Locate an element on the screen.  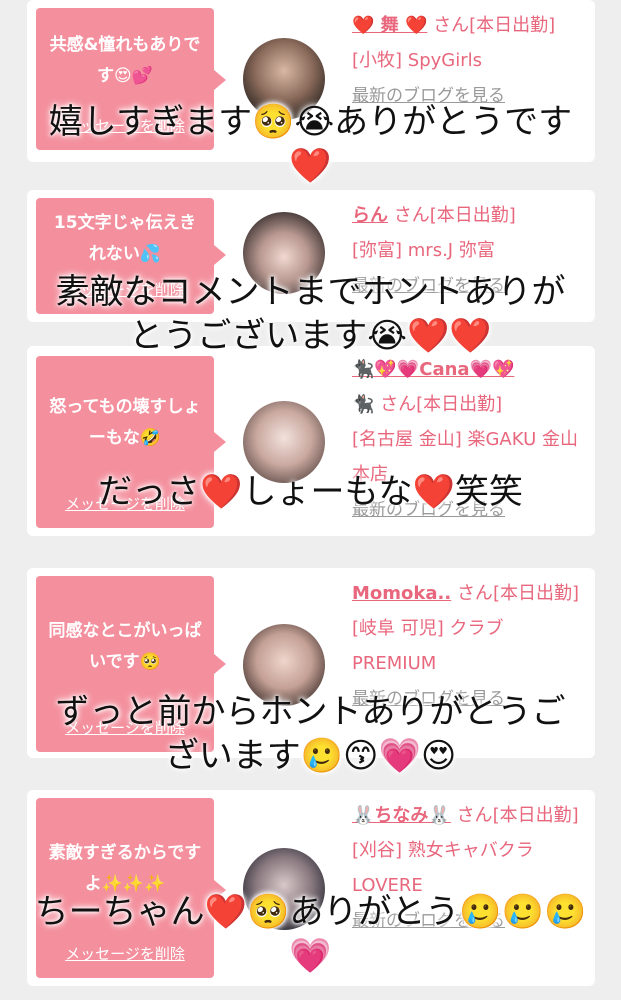
message-text: 15文字じゃ伝えきれない💦 is located at coordinates (125, 238).